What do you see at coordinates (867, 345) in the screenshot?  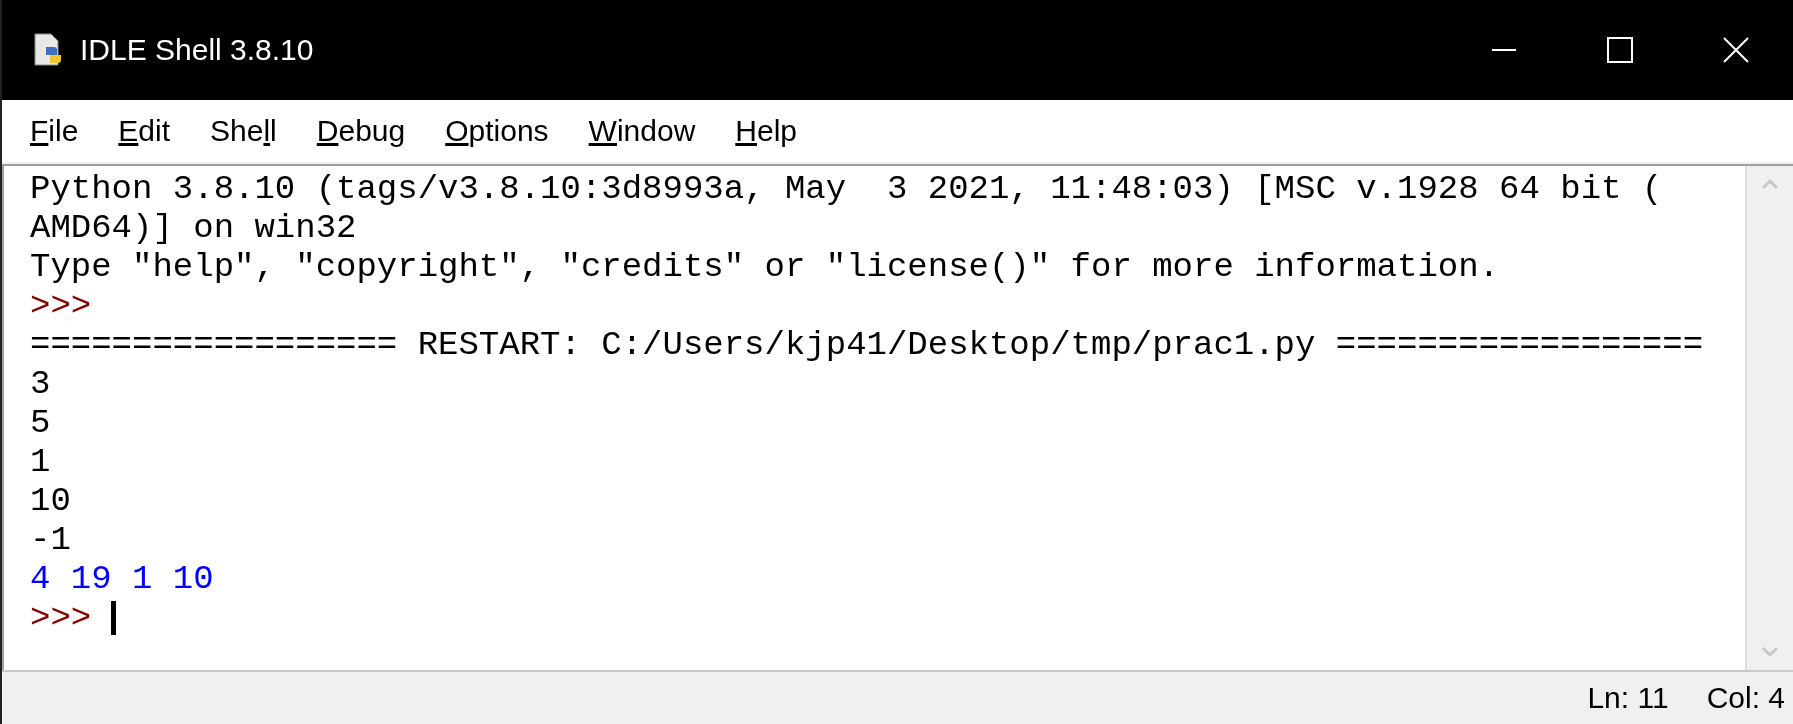 I see `output-line: ================== RESTART: C:/Users/kjp41/Desktop/tmp/prac1.py ==================` at bounding box center [867, 345].